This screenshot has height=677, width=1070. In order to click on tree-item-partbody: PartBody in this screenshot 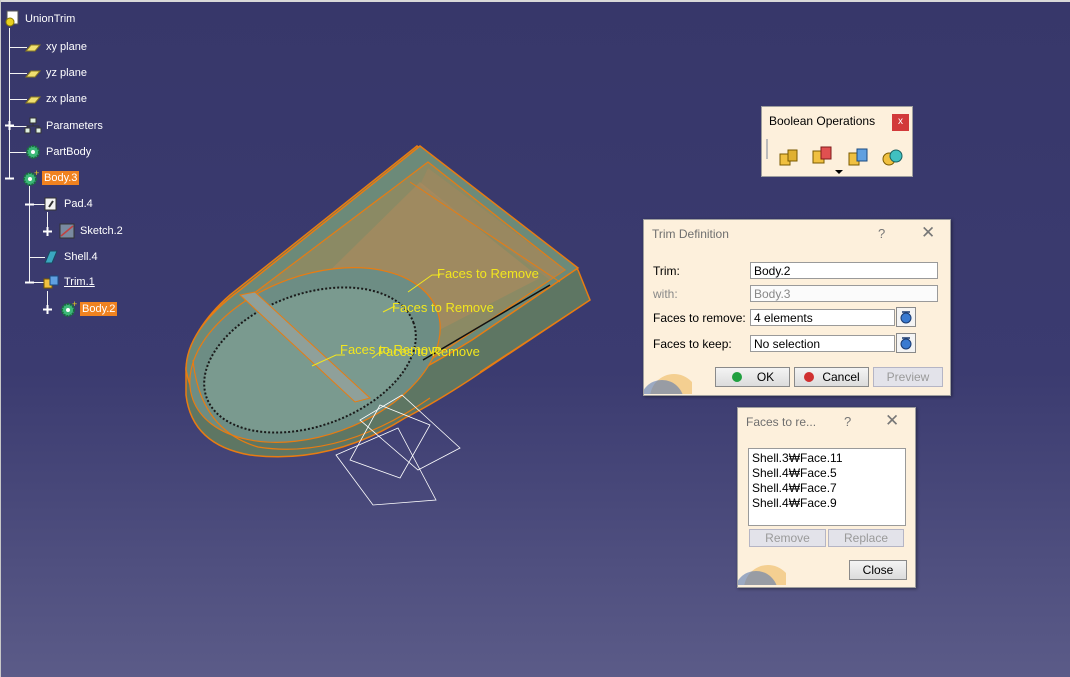, I will do `click(58, 152)`.